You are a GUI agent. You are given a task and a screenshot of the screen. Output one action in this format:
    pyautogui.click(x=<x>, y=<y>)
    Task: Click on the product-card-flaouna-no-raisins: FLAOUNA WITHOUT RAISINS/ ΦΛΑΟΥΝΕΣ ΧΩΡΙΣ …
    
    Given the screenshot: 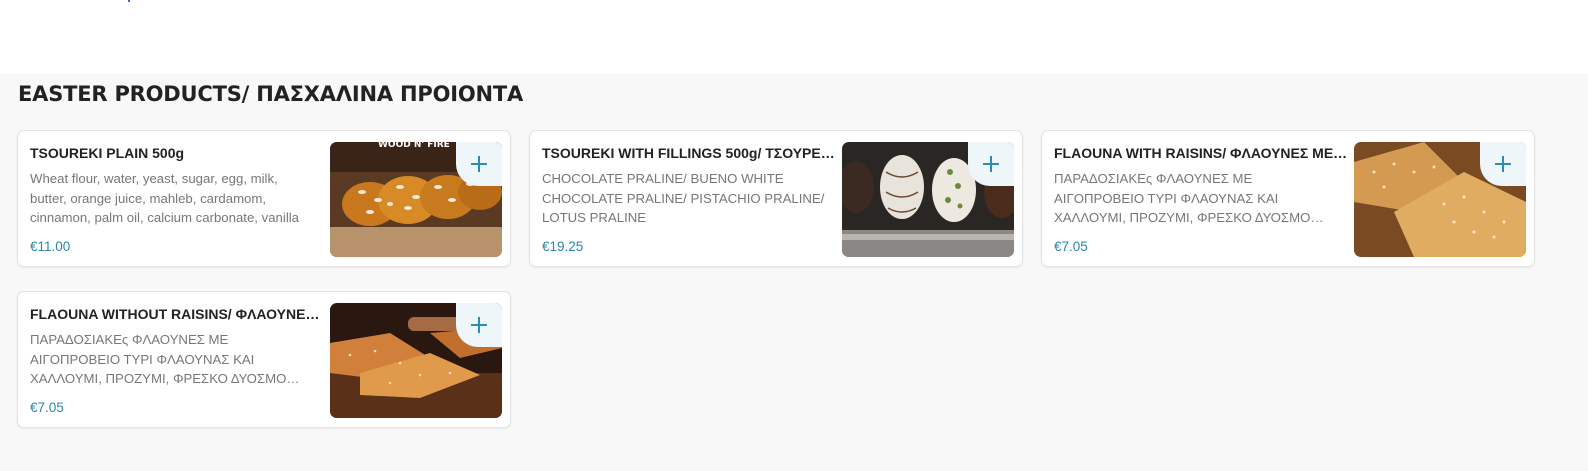 What is the action you would take?
    pyautogui.click(x=264, y=359)
    